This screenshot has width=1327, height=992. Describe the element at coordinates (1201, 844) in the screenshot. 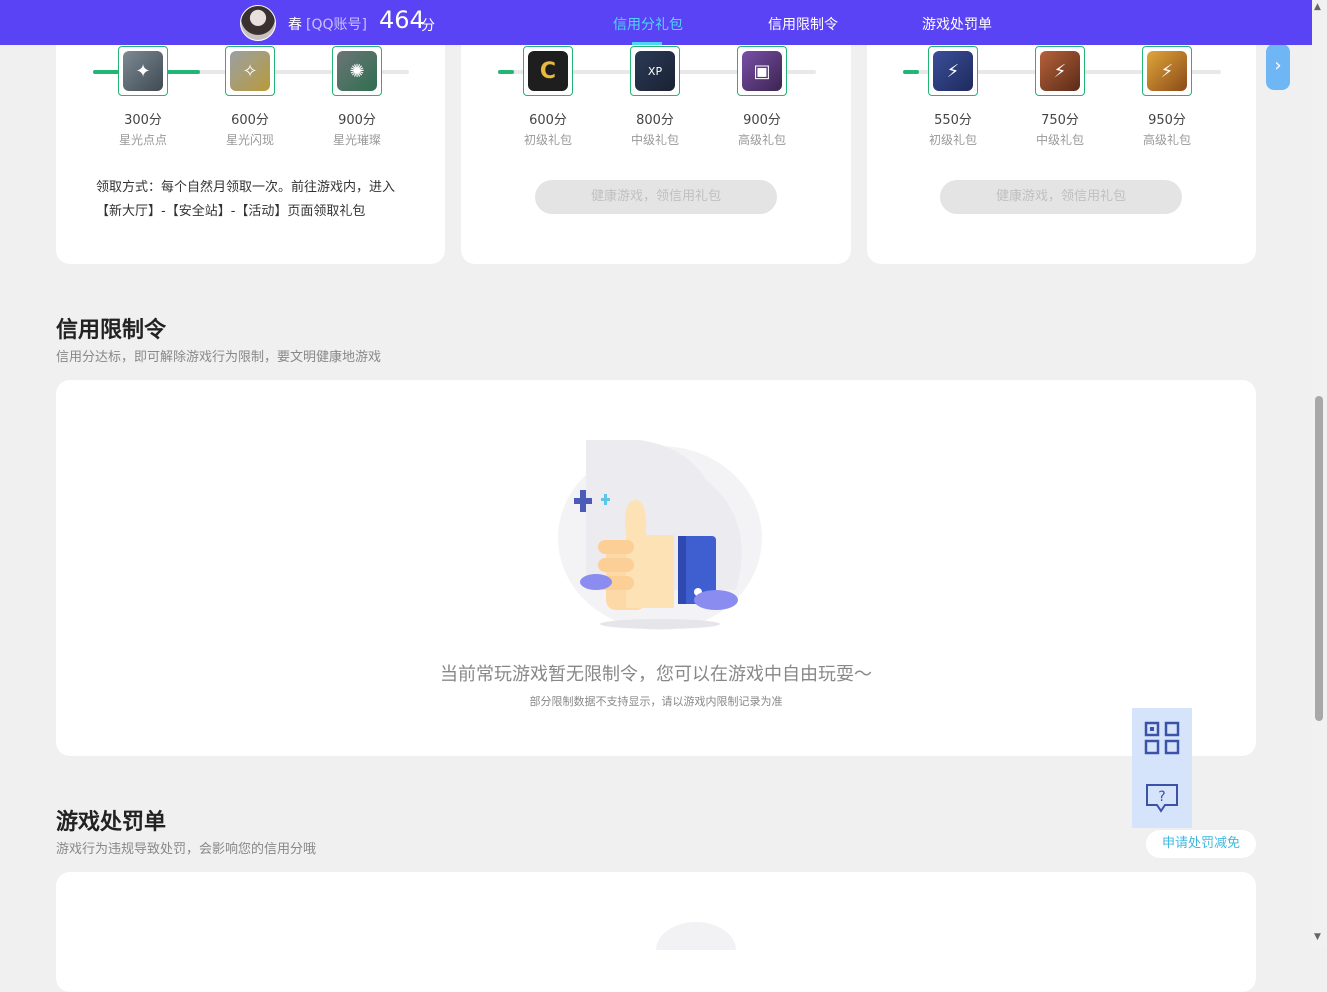

I see `apply-penalty-waiver-button: 申请处罚减免` at that location.